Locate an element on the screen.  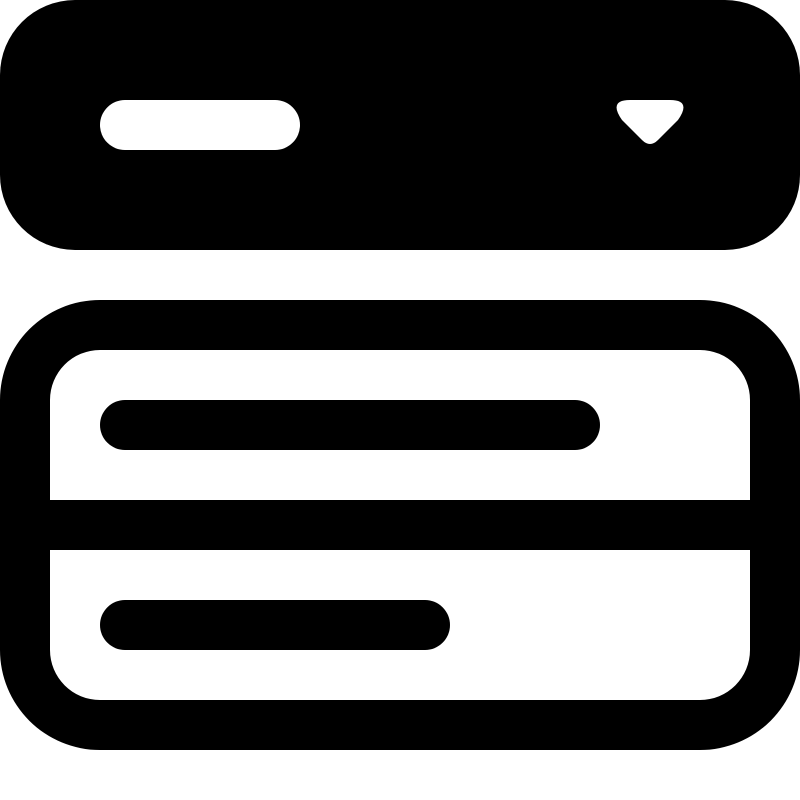
options-divider is located at coordinates (400, 525).